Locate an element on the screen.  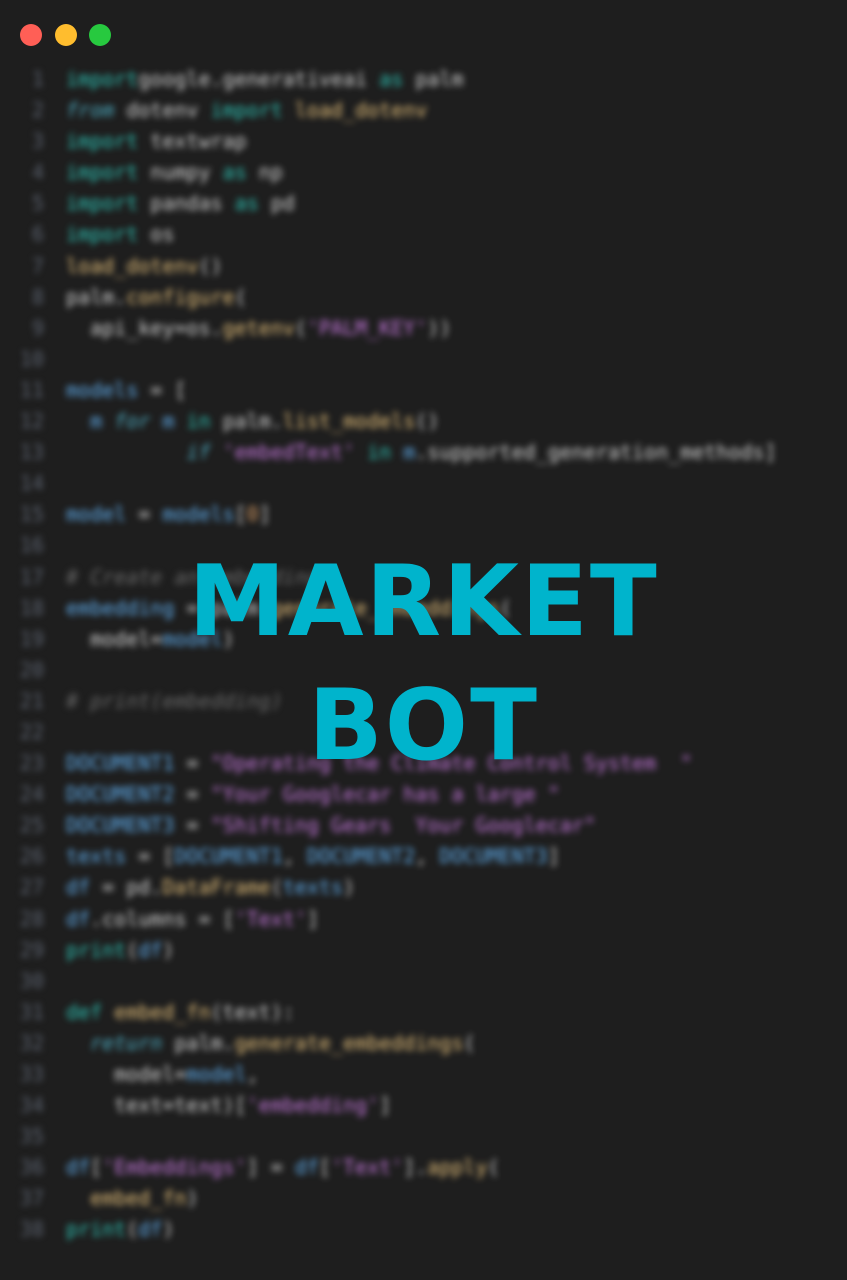
code-line: 36 df['Embeddings'] = df['Text'].apply( is located at coordinates (423, 1167).